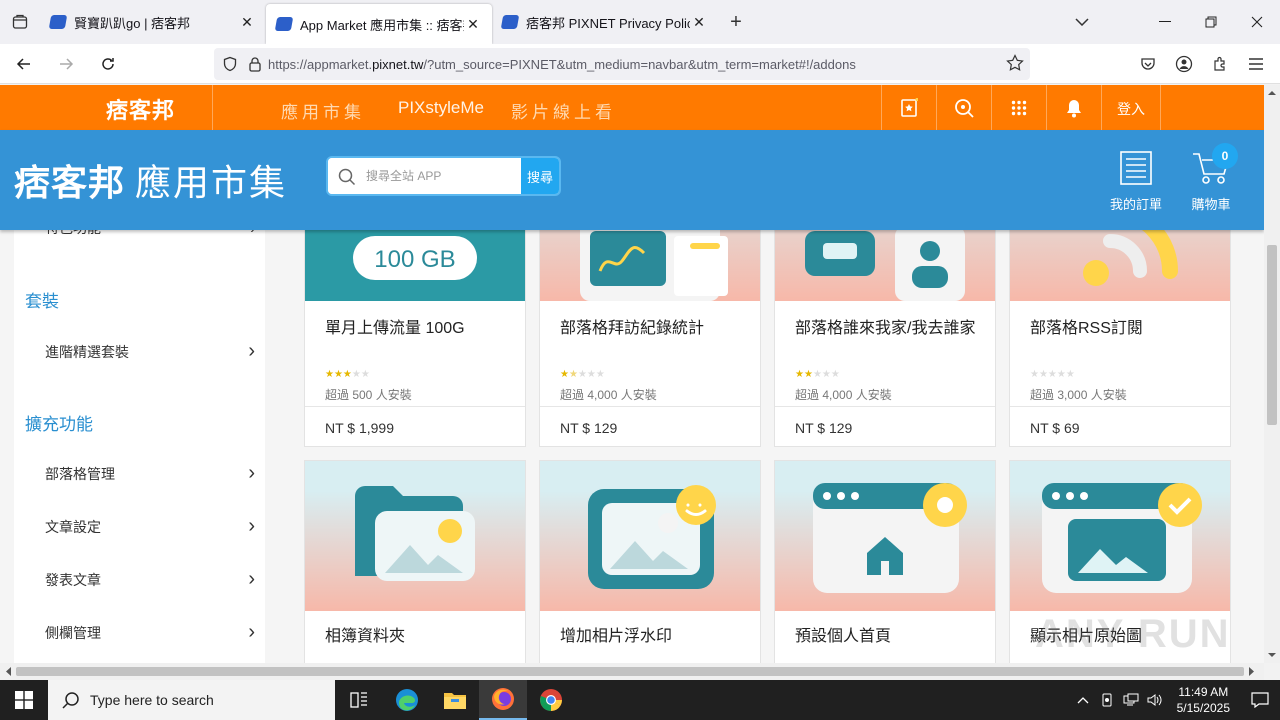 This screenshot has height=720, width=1280. What do you see at coordinates (551, 700) in the screenshot?
I see `chrome-icon` at bounding box center [551, 700].